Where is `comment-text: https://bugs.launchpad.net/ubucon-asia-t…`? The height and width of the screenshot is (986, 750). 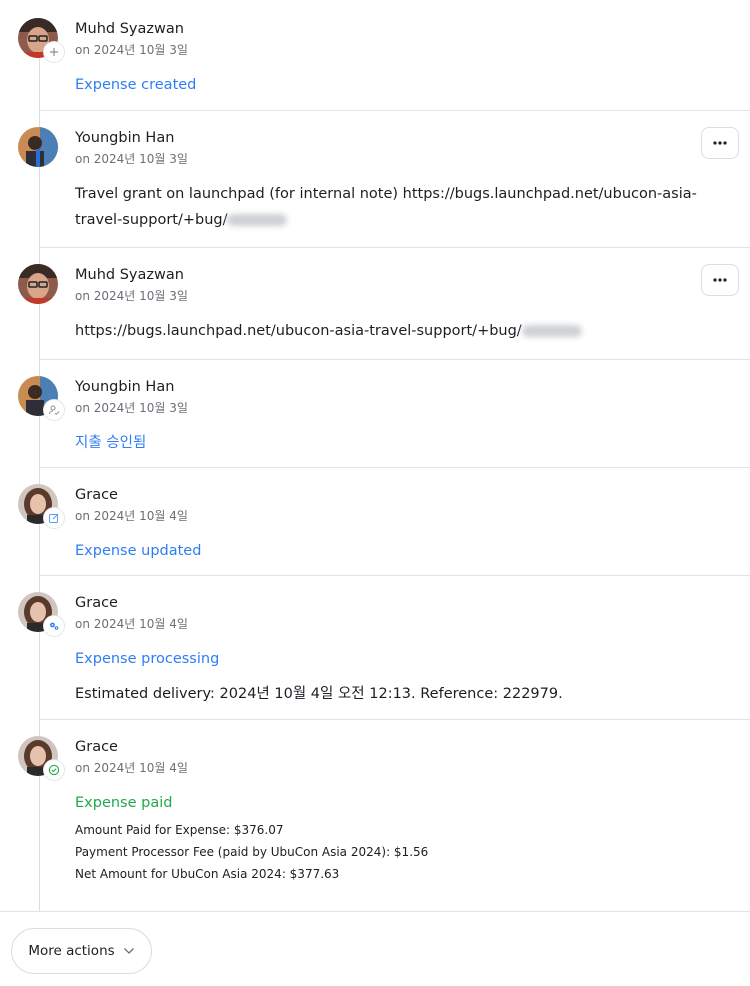 comment-text: https://bugs.launchpad.net/ubucon-asia-t… is located at coordinates (395, 331).